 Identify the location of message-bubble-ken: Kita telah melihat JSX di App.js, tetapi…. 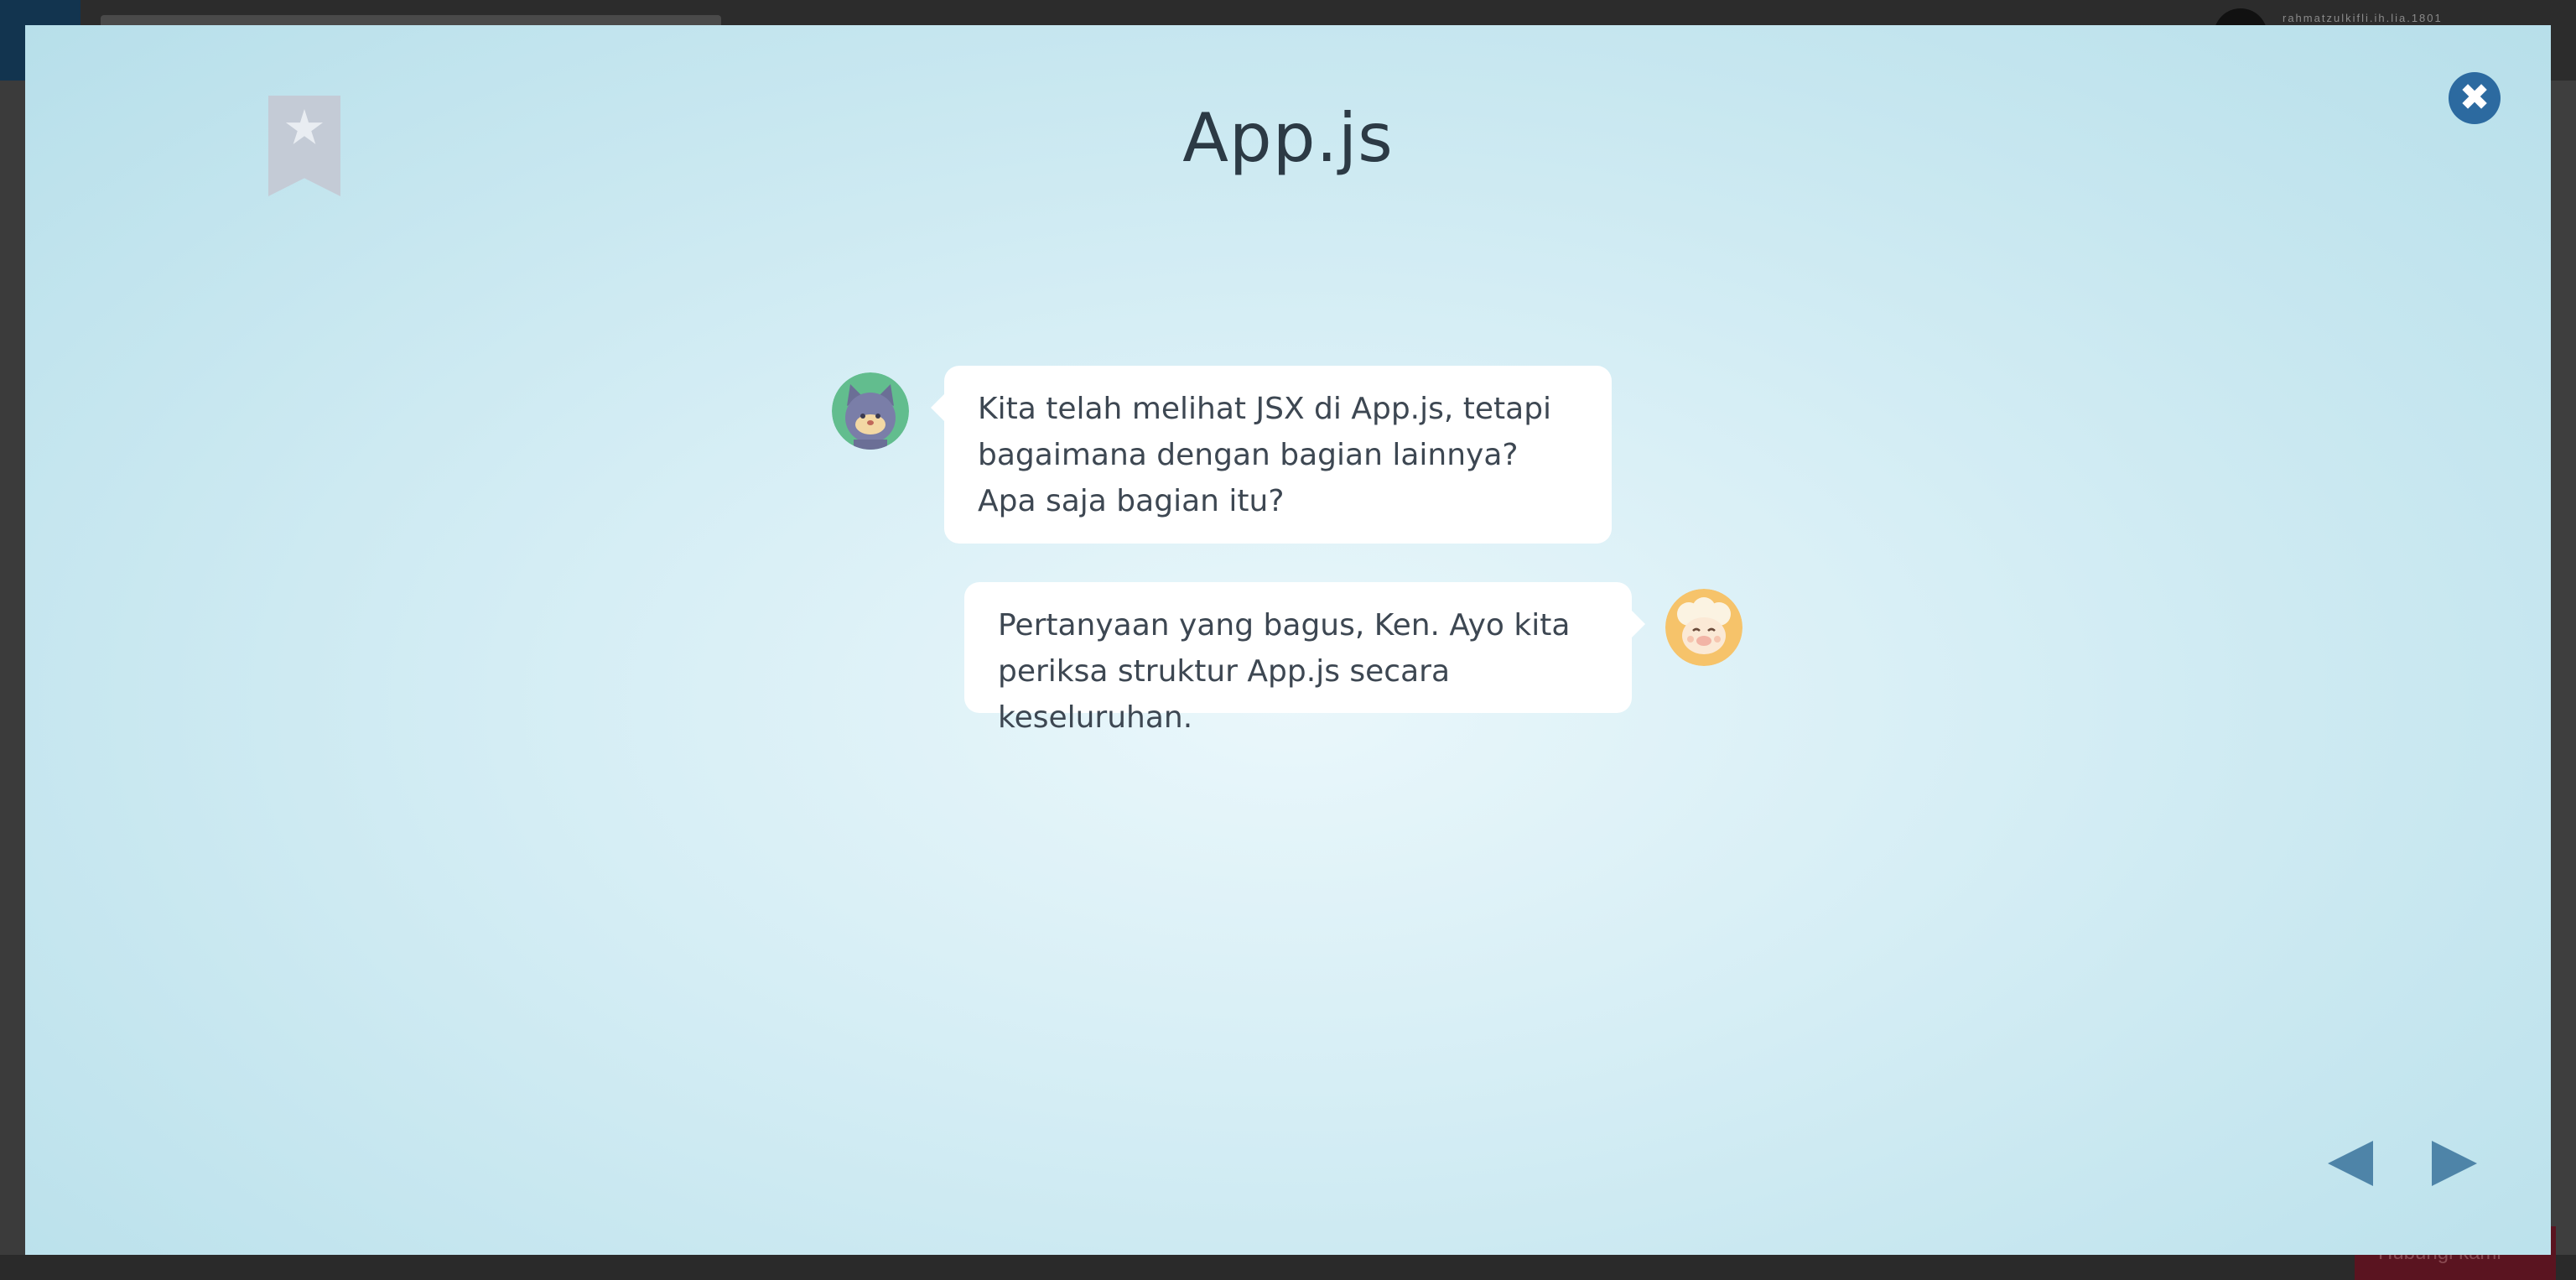
(1271, 455).